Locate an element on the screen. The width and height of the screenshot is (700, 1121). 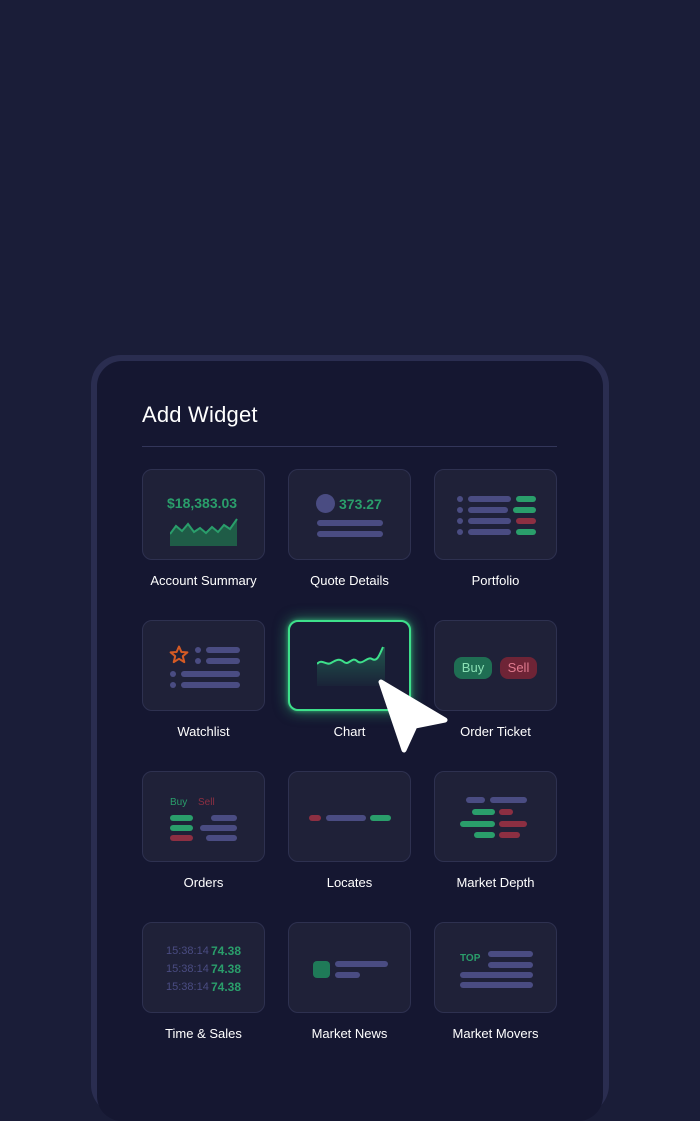
widget-tile-market-depth is located at coordinates (495, 816).